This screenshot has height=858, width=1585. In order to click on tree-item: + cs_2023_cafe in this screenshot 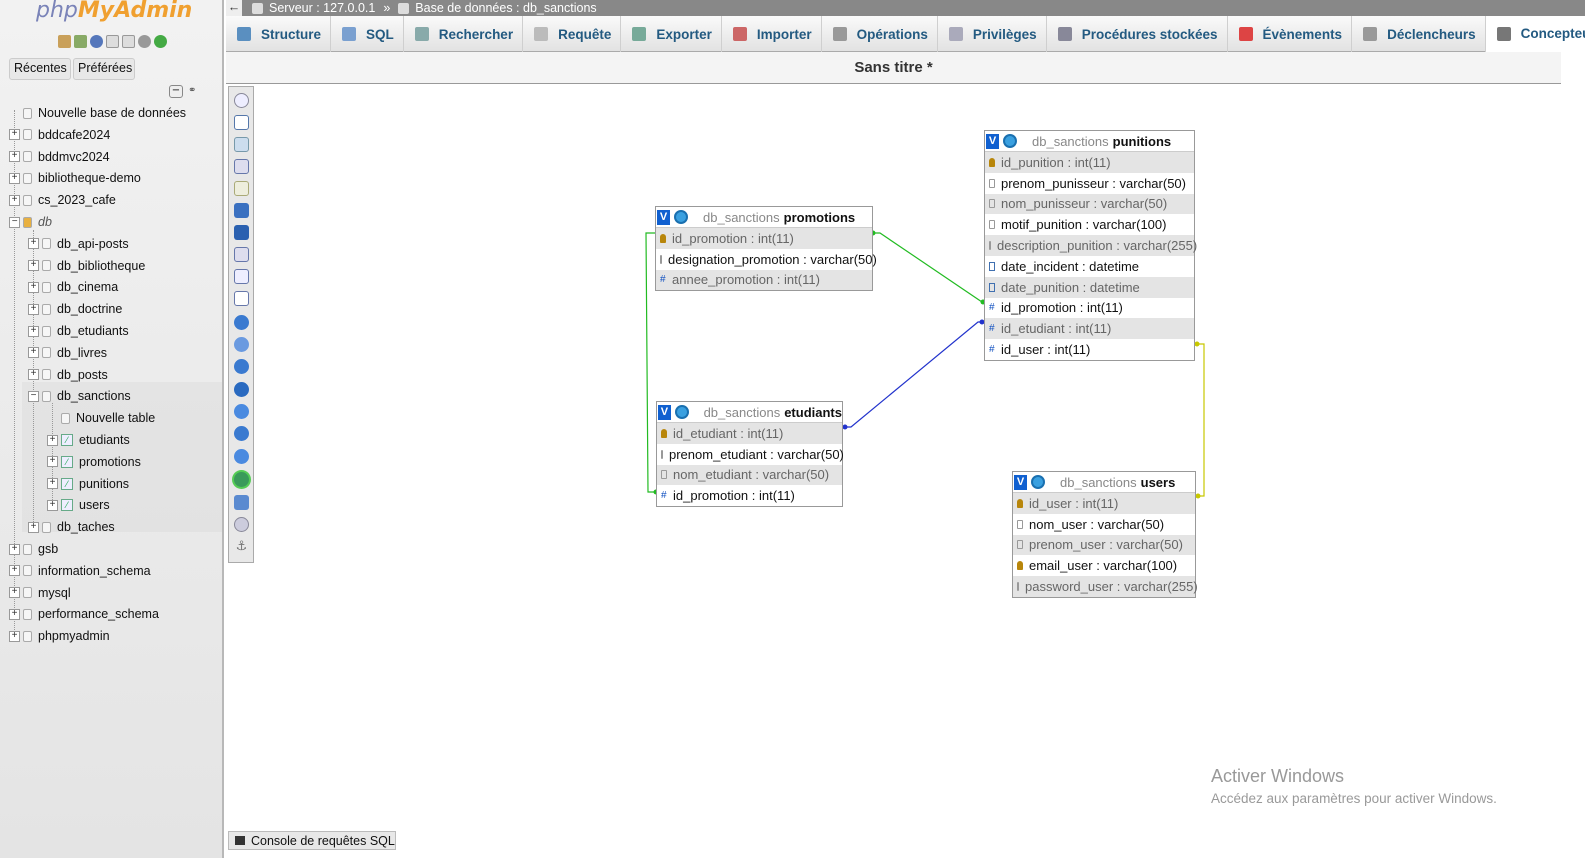, I will do `click(62, 200)`.